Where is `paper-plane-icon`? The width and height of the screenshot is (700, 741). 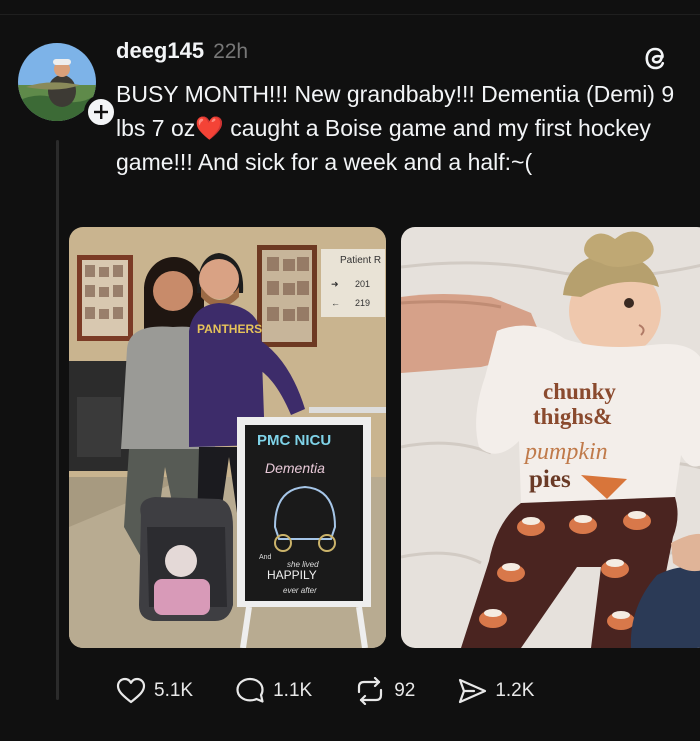 paper-plane-icon is located at coordinates (473, 691).